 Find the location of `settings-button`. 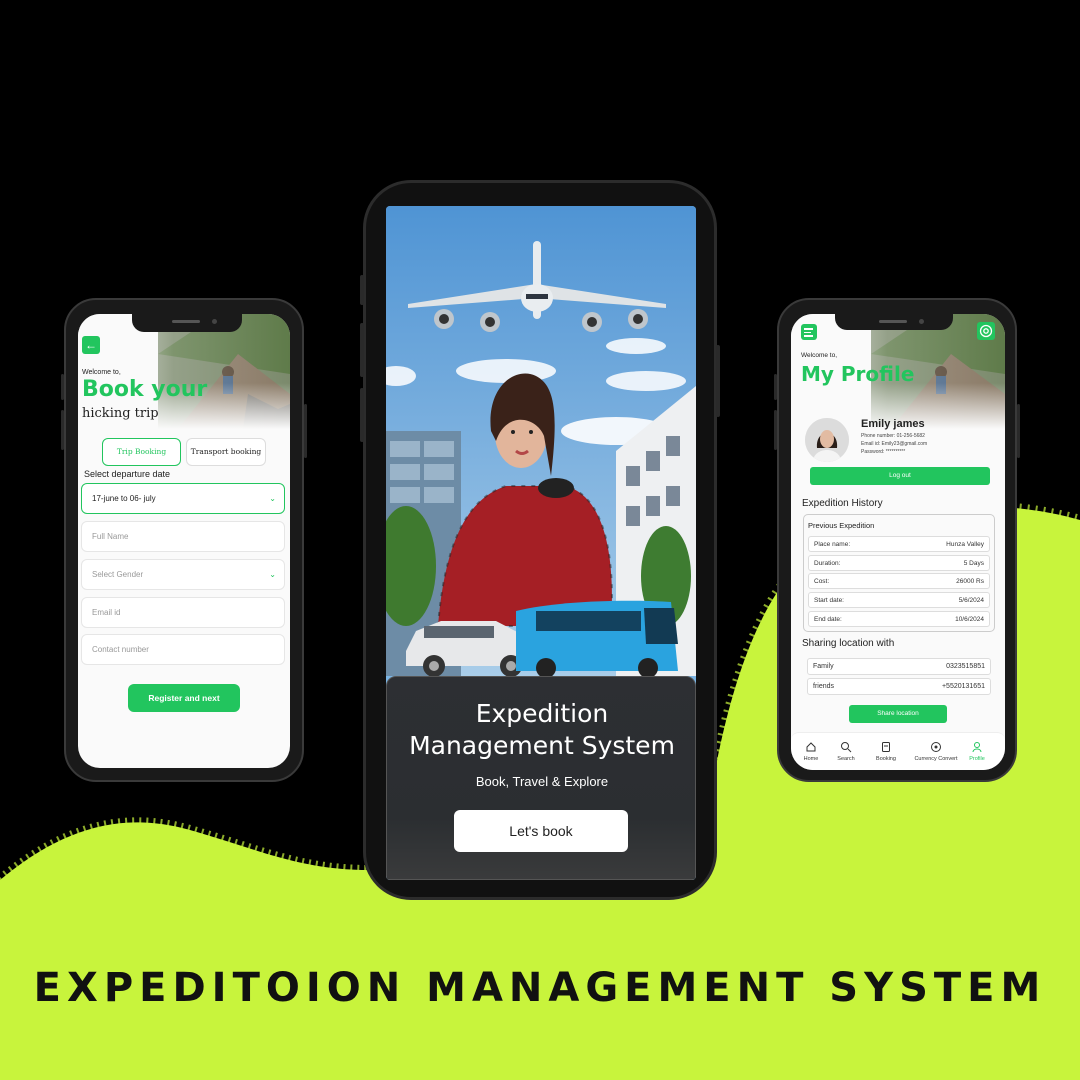

settings-button is located at coordinates (986, 331).